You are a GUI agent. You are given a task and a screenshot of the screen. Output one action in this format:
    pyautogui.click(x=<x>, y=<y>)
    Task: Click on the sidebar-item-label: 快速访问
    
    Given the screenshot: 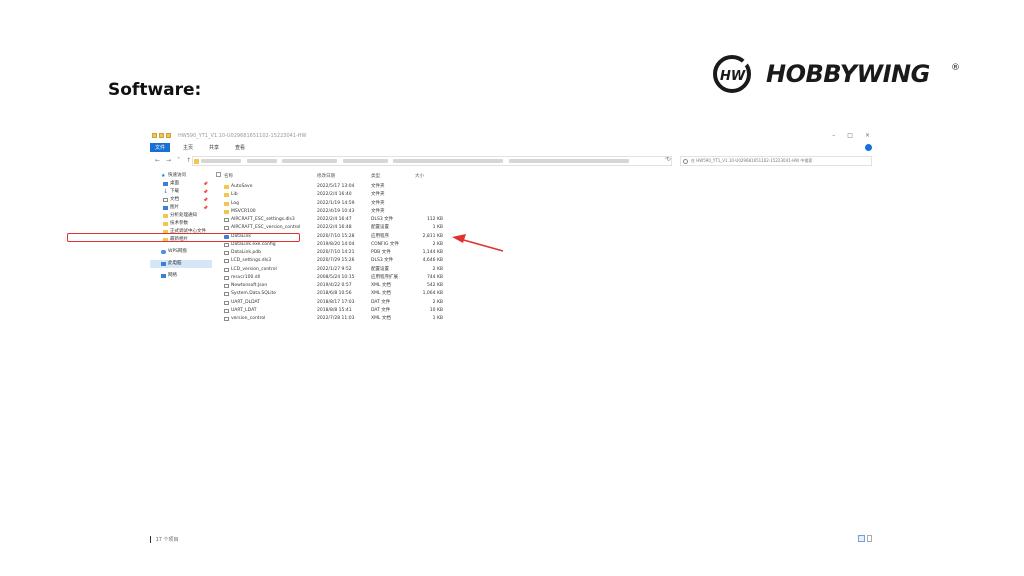 What is the action you would take?
    pyautogui.click(x=177, y=175)
    